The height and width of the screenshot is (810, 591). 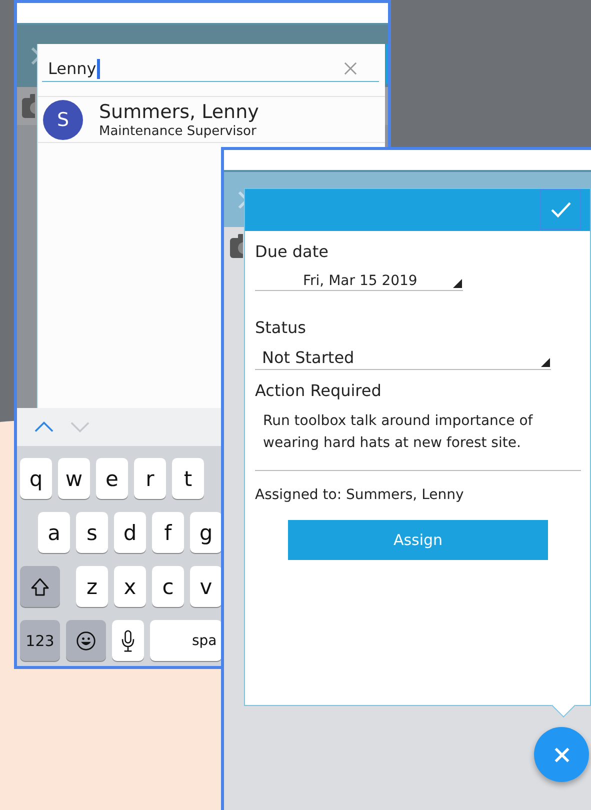 What do you see at coordinates (360, 495) in the screenshot?
I see `assigned-text: Assigned to: Summers, Lenny` at bounding box center [360, 495].